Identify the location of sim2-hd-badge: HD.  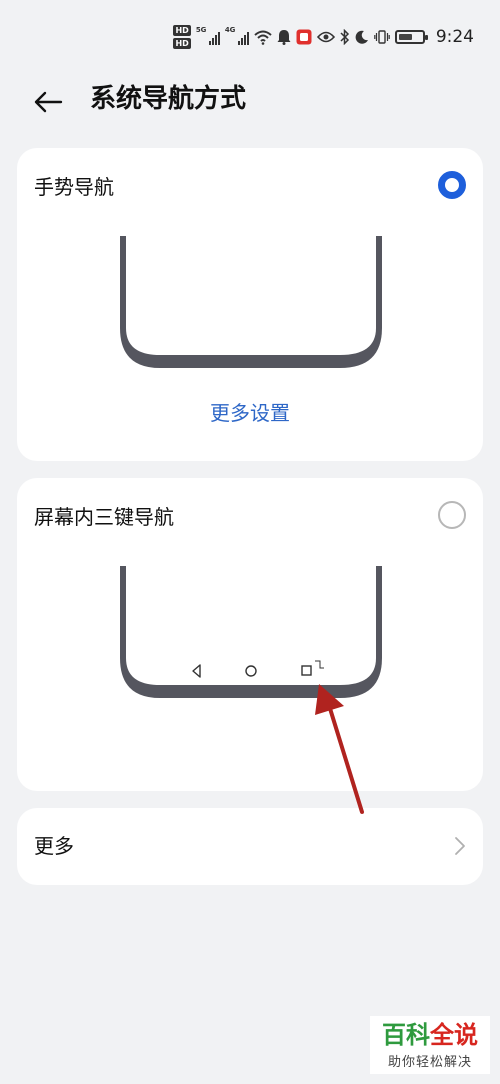
(182, 43).